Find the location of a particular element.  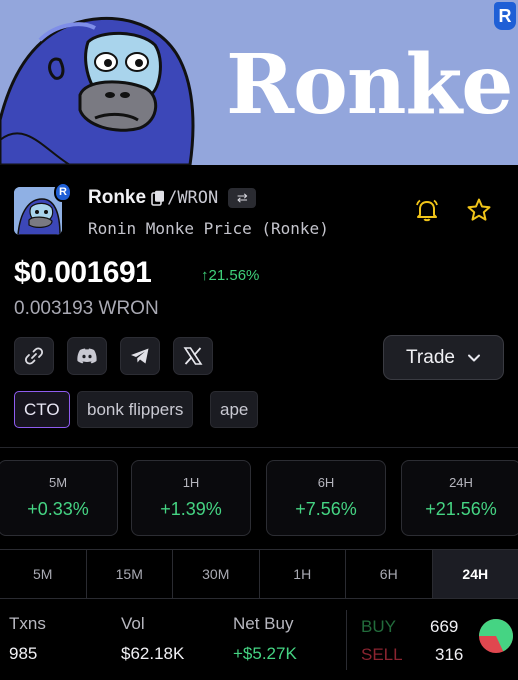

monkey-illustration is located at coordinates (97, 91).